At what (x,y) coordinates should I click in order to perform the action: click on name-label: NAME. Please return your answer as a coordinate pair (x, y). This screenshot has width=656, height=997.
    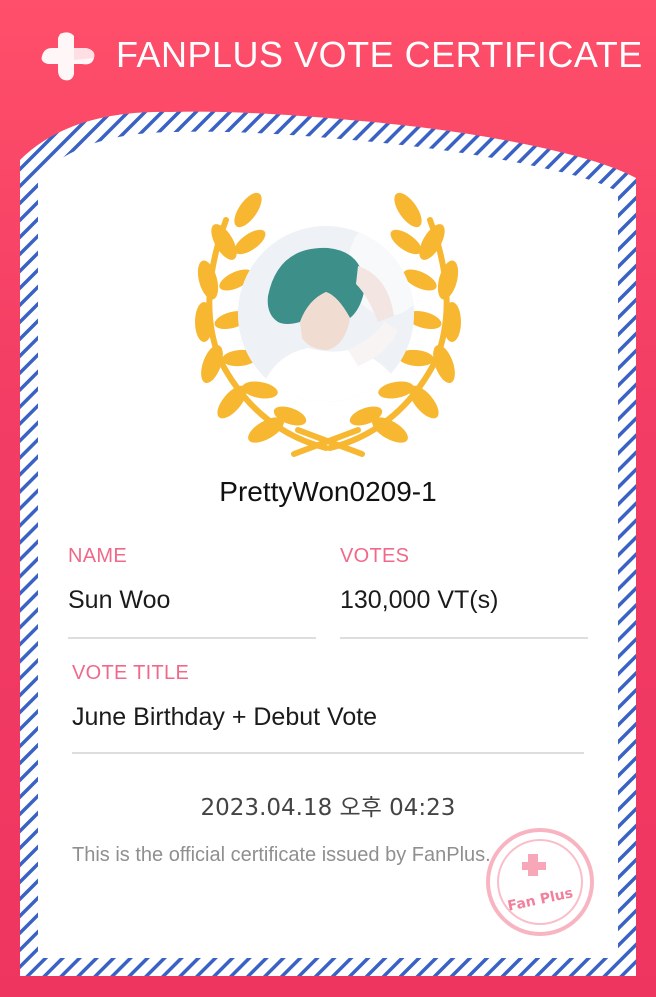
    Looking at the image, I should click on (97, 556).